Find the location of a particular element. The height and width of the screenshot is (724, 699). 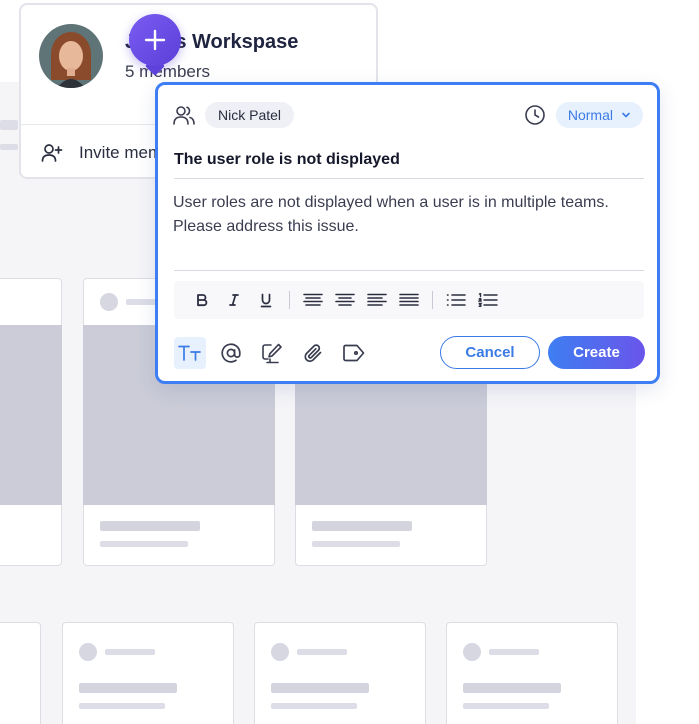

divider is located at coordinates (409, 270).